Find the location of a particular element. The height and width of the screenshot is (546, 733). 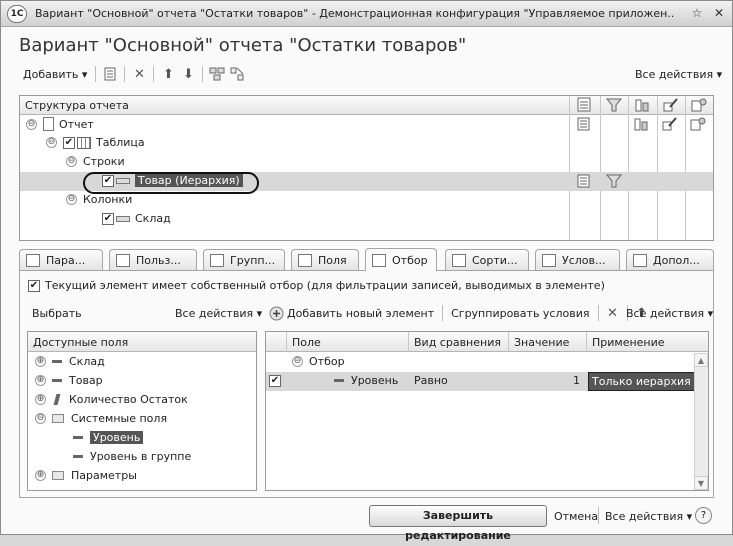

condition-field: Уровень is located at coordinates (375, 380).